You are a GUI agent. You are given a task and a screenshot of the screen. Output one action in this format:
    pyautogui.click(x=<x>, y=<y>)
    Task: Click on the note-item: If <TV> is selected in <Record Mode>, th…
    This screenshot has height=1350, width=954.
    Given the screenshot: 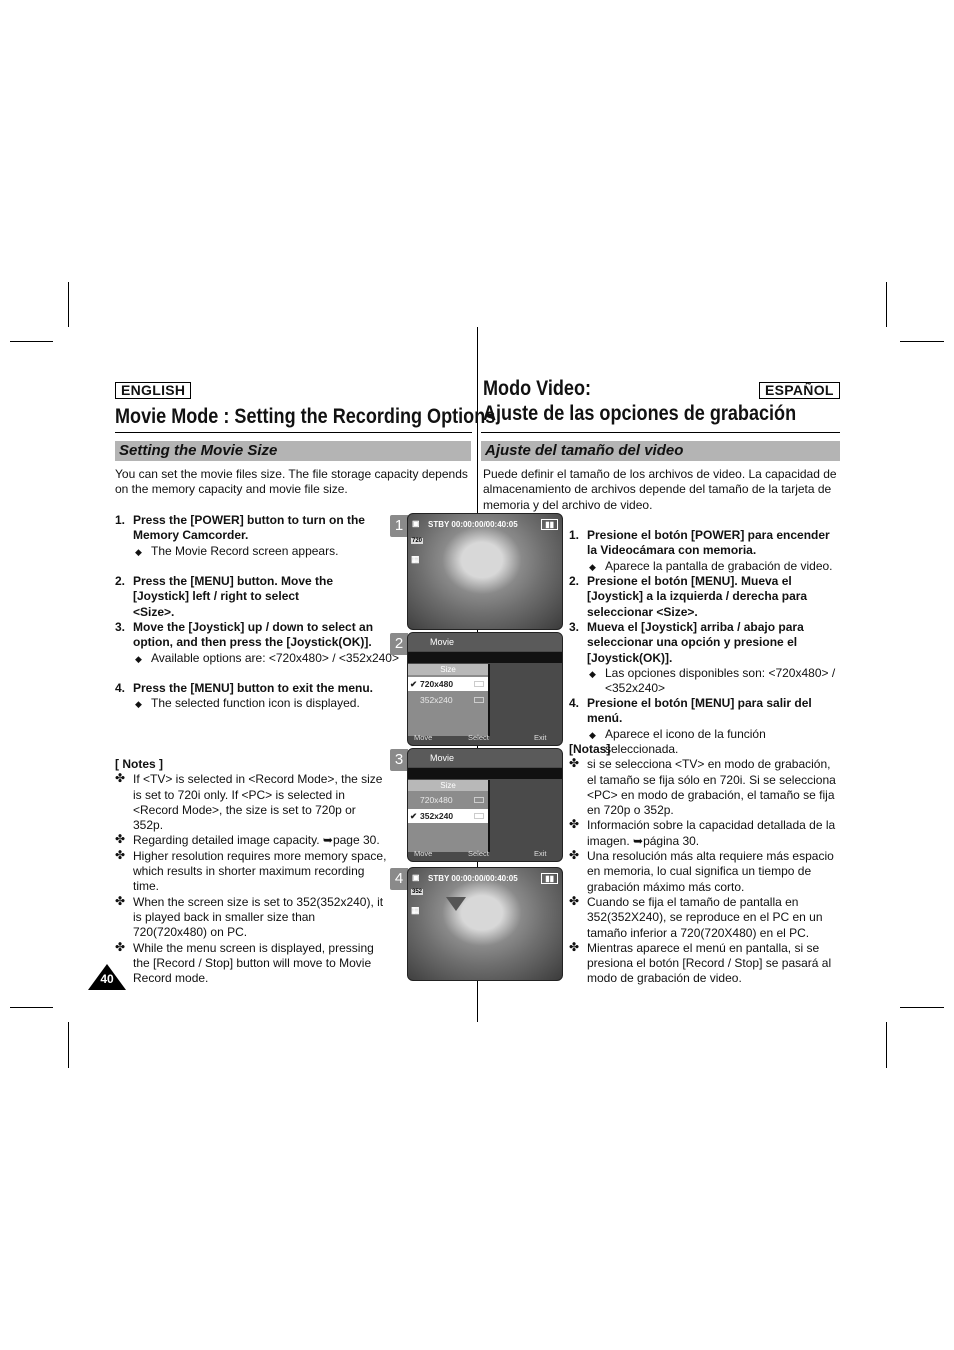 What is the action you would take?
    pyautogui.click(x=251, y=802)
    